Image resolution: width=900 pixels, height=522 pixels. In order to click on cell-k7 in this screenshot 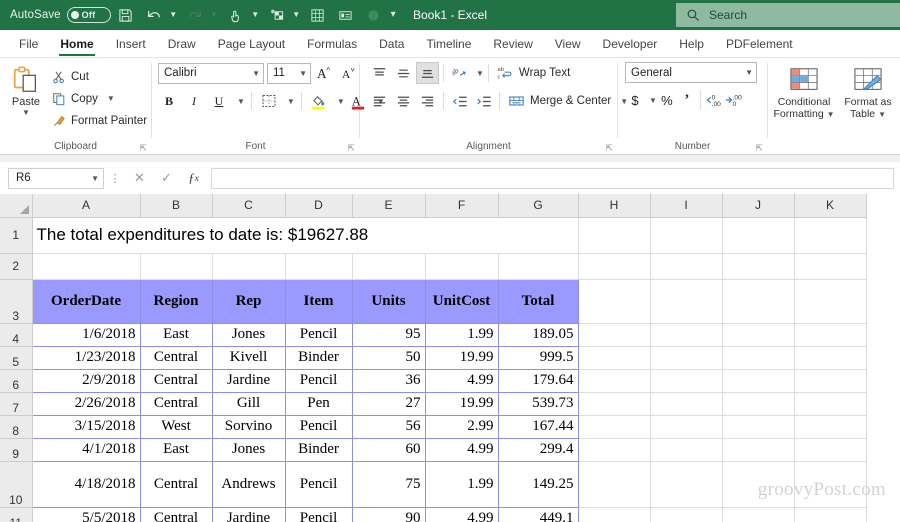, I will do `click(830, 404)`.